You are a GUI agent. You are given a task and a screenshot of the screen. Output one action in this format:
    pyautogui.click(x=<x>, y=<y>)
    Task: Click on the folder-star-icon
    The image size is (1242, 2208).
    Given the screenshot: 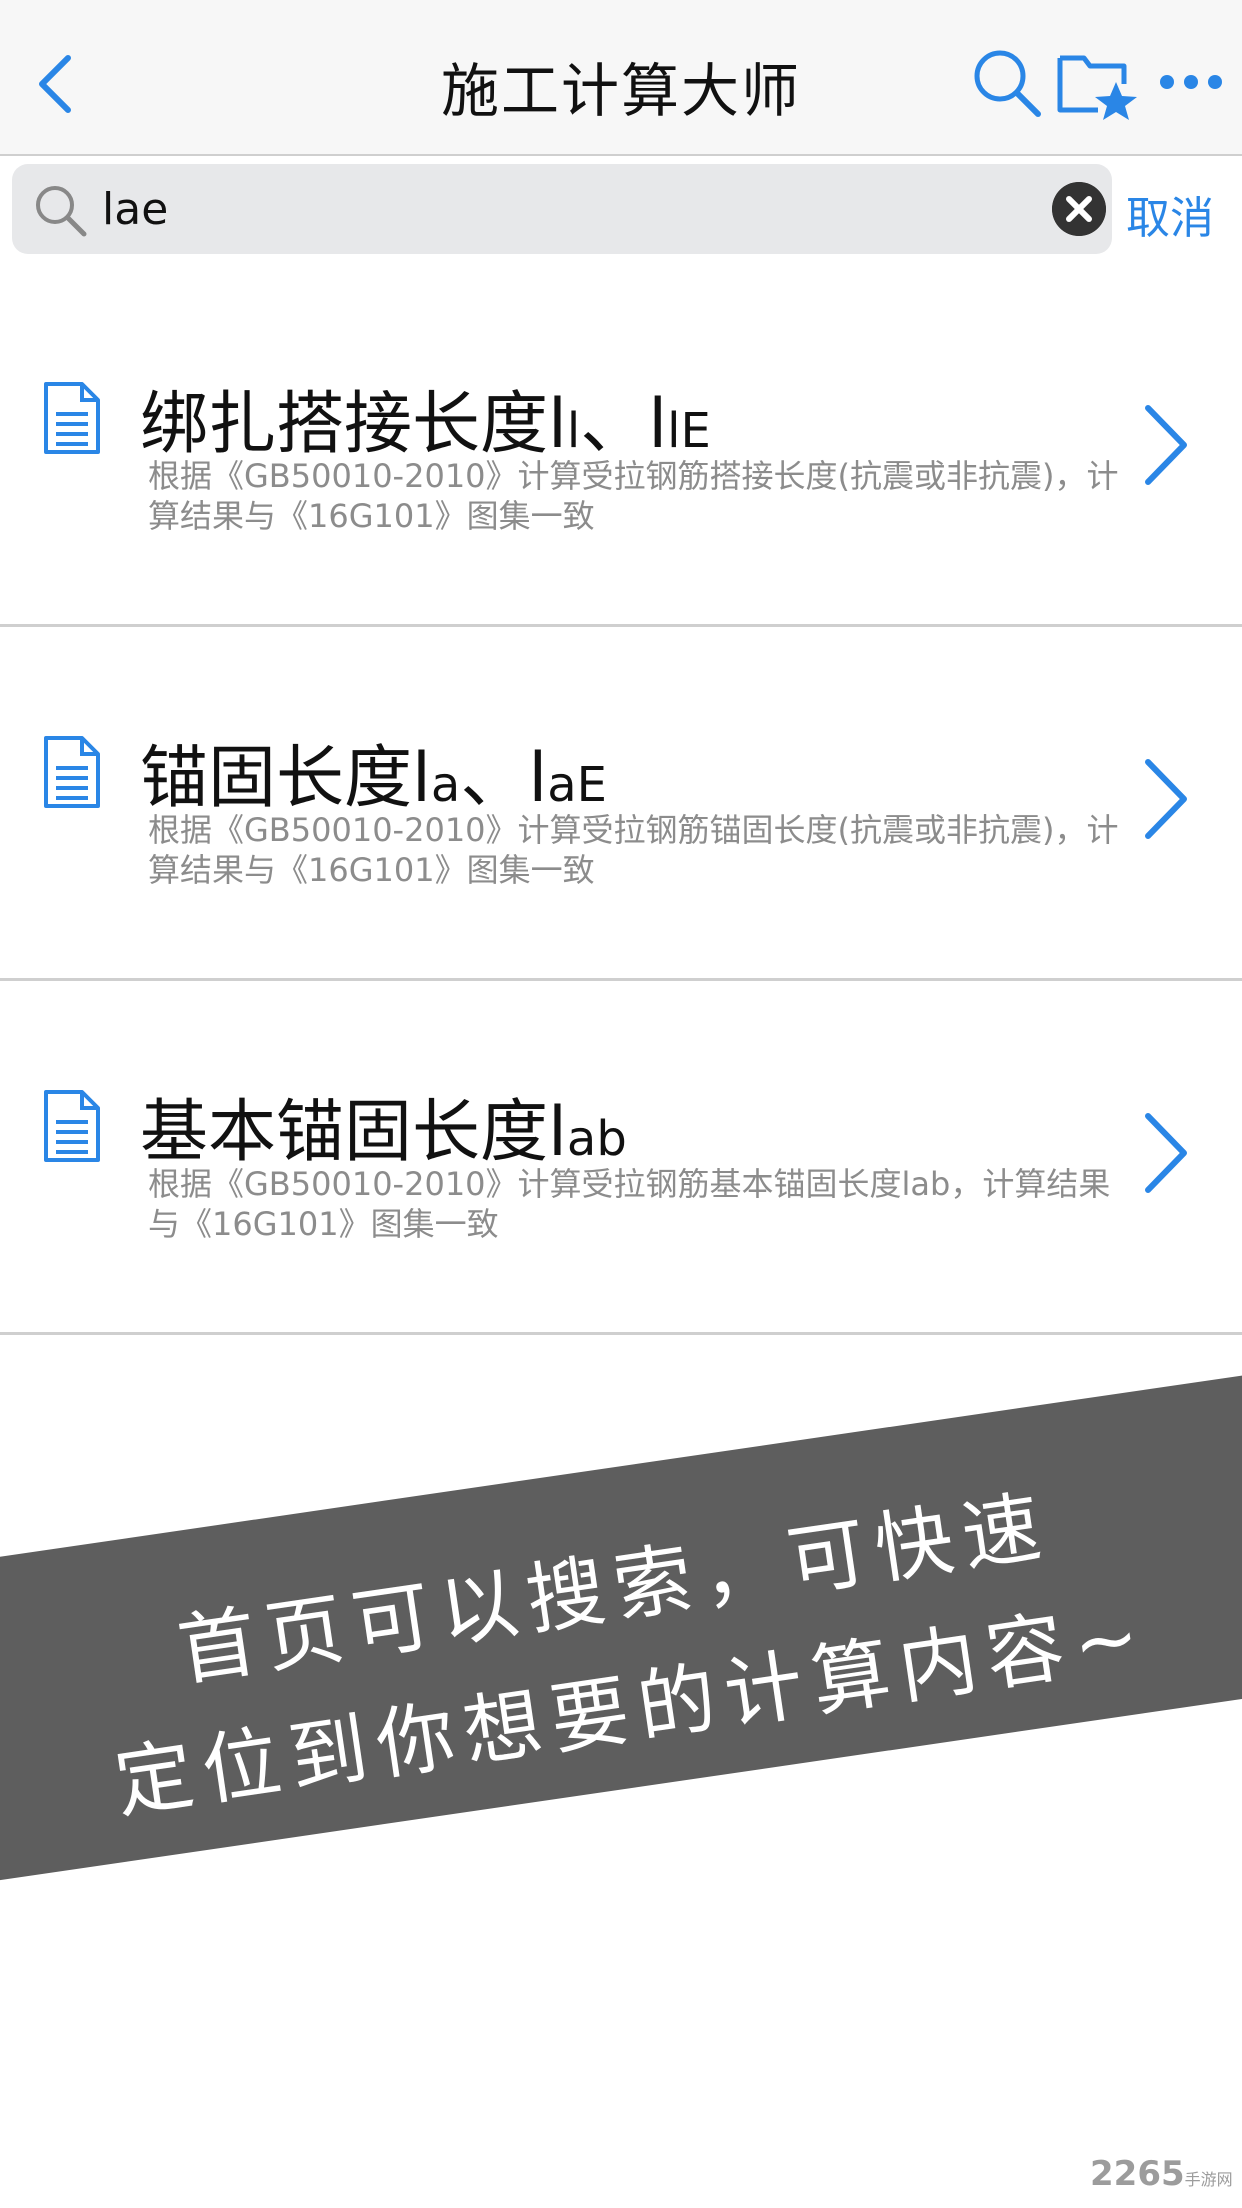 What is the action you would take?
    pyautogui.click(x=1098, y=82)
    